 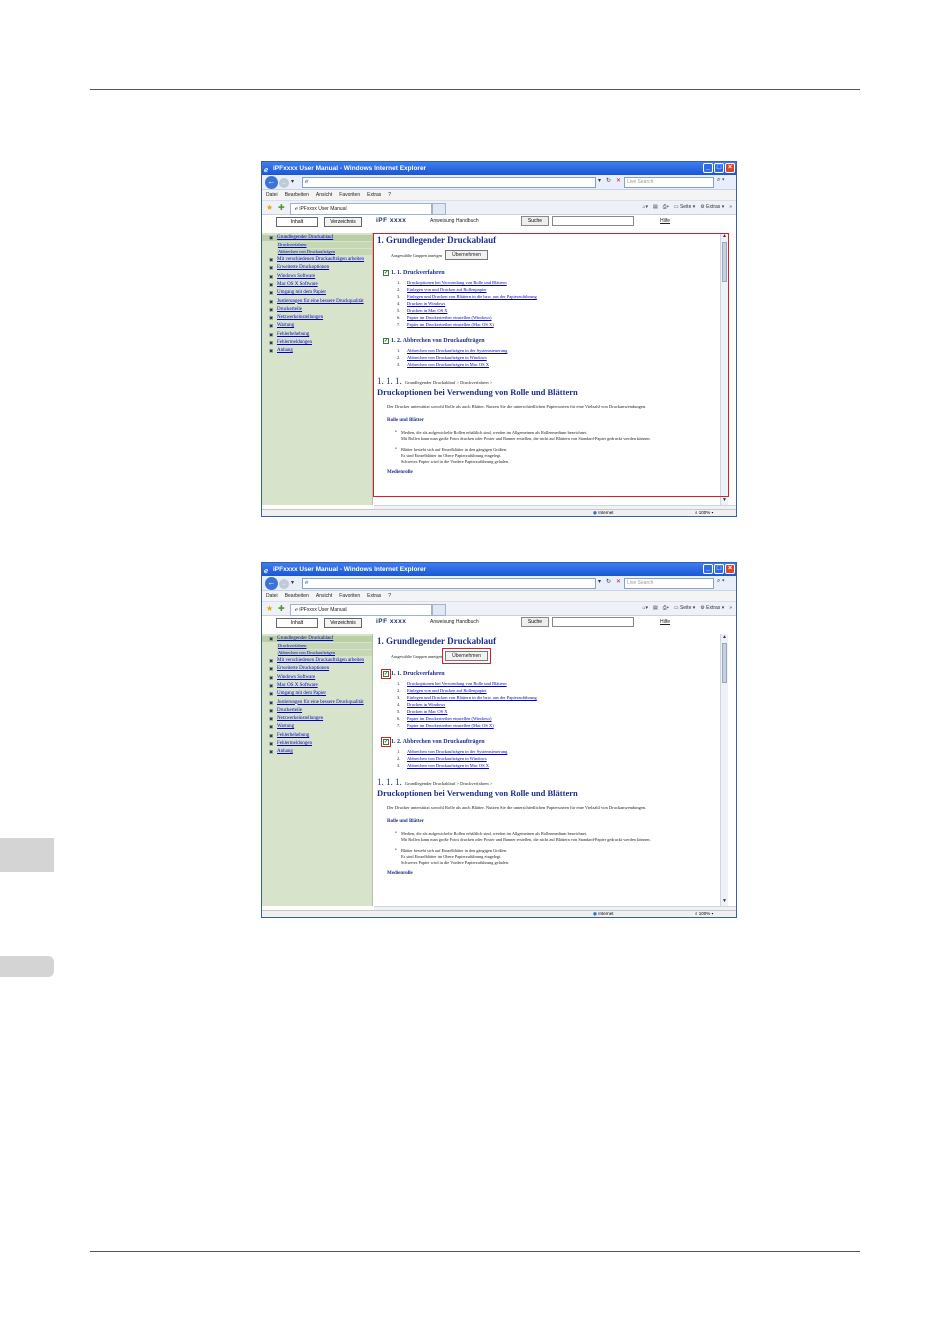 I want to click on toc-item: Fehlerbehebung, so click(x=317, y=335).